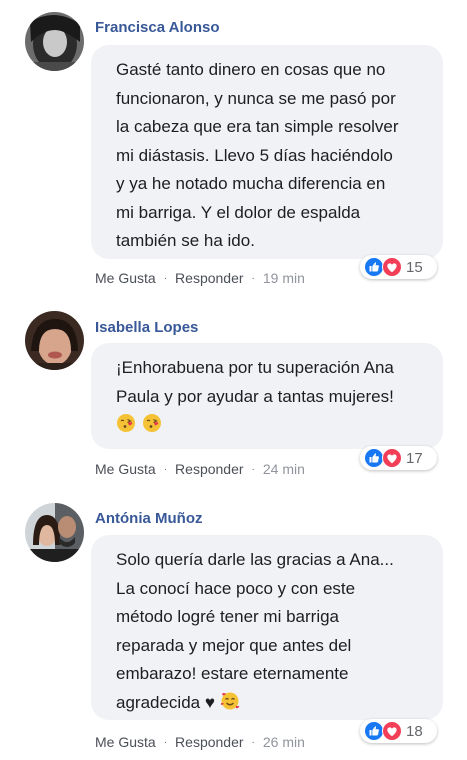 The width and height of the screenshot is (467, 760). Describe the element at coordinates (230, 706) in the screenshot. I see `smiling-hearts-emoji` at that location.